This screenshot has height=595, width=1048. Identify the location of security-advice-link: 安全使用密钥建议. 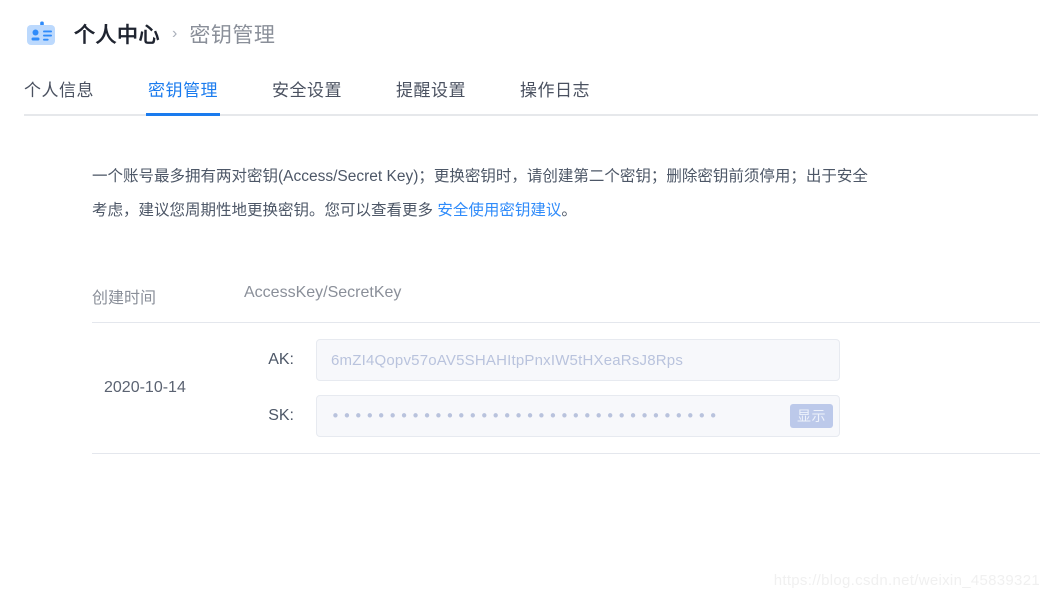
(499, 210).